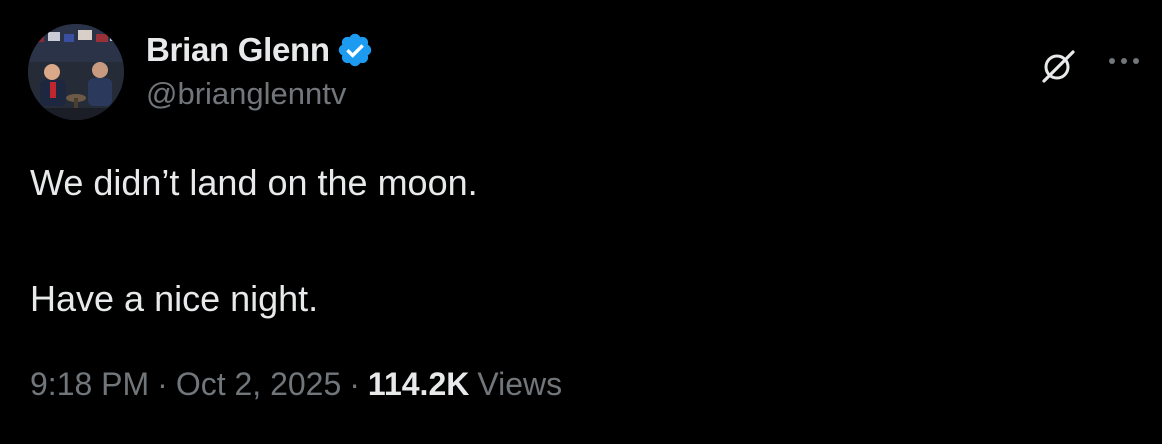 This screenshot has height=444, width=1162. Describe the element at coordinates (1124, 61) in the screenshot. I see `more-icon` at that location.